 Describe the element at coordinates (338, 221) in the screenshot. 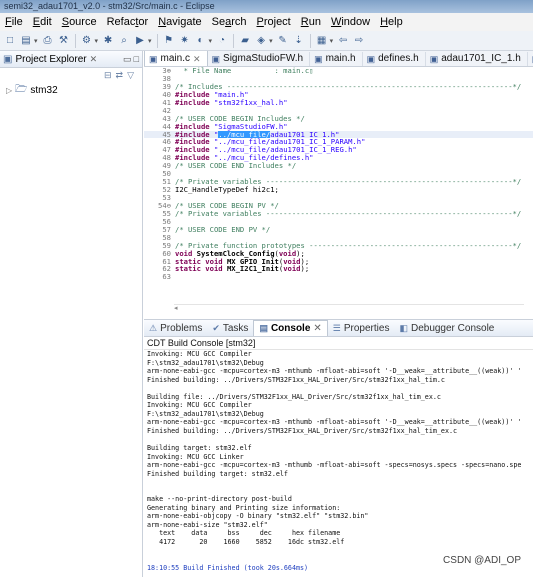

I see `code-line: 56` at that location.